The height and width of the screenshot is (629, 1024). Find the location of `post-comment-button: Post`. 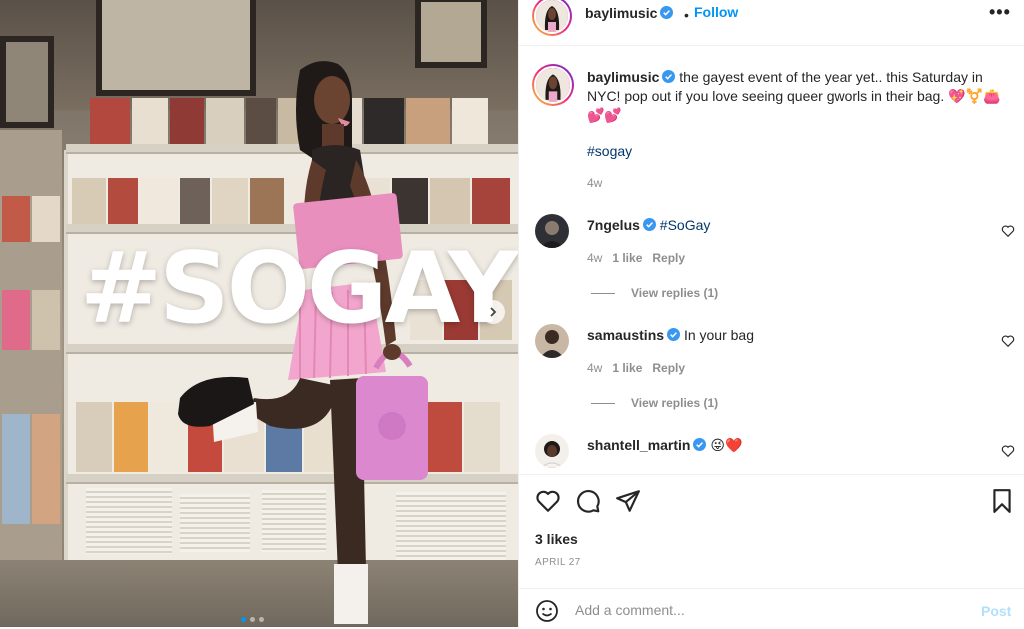

post-comment-button: Post is located at coordinates (996, 611).